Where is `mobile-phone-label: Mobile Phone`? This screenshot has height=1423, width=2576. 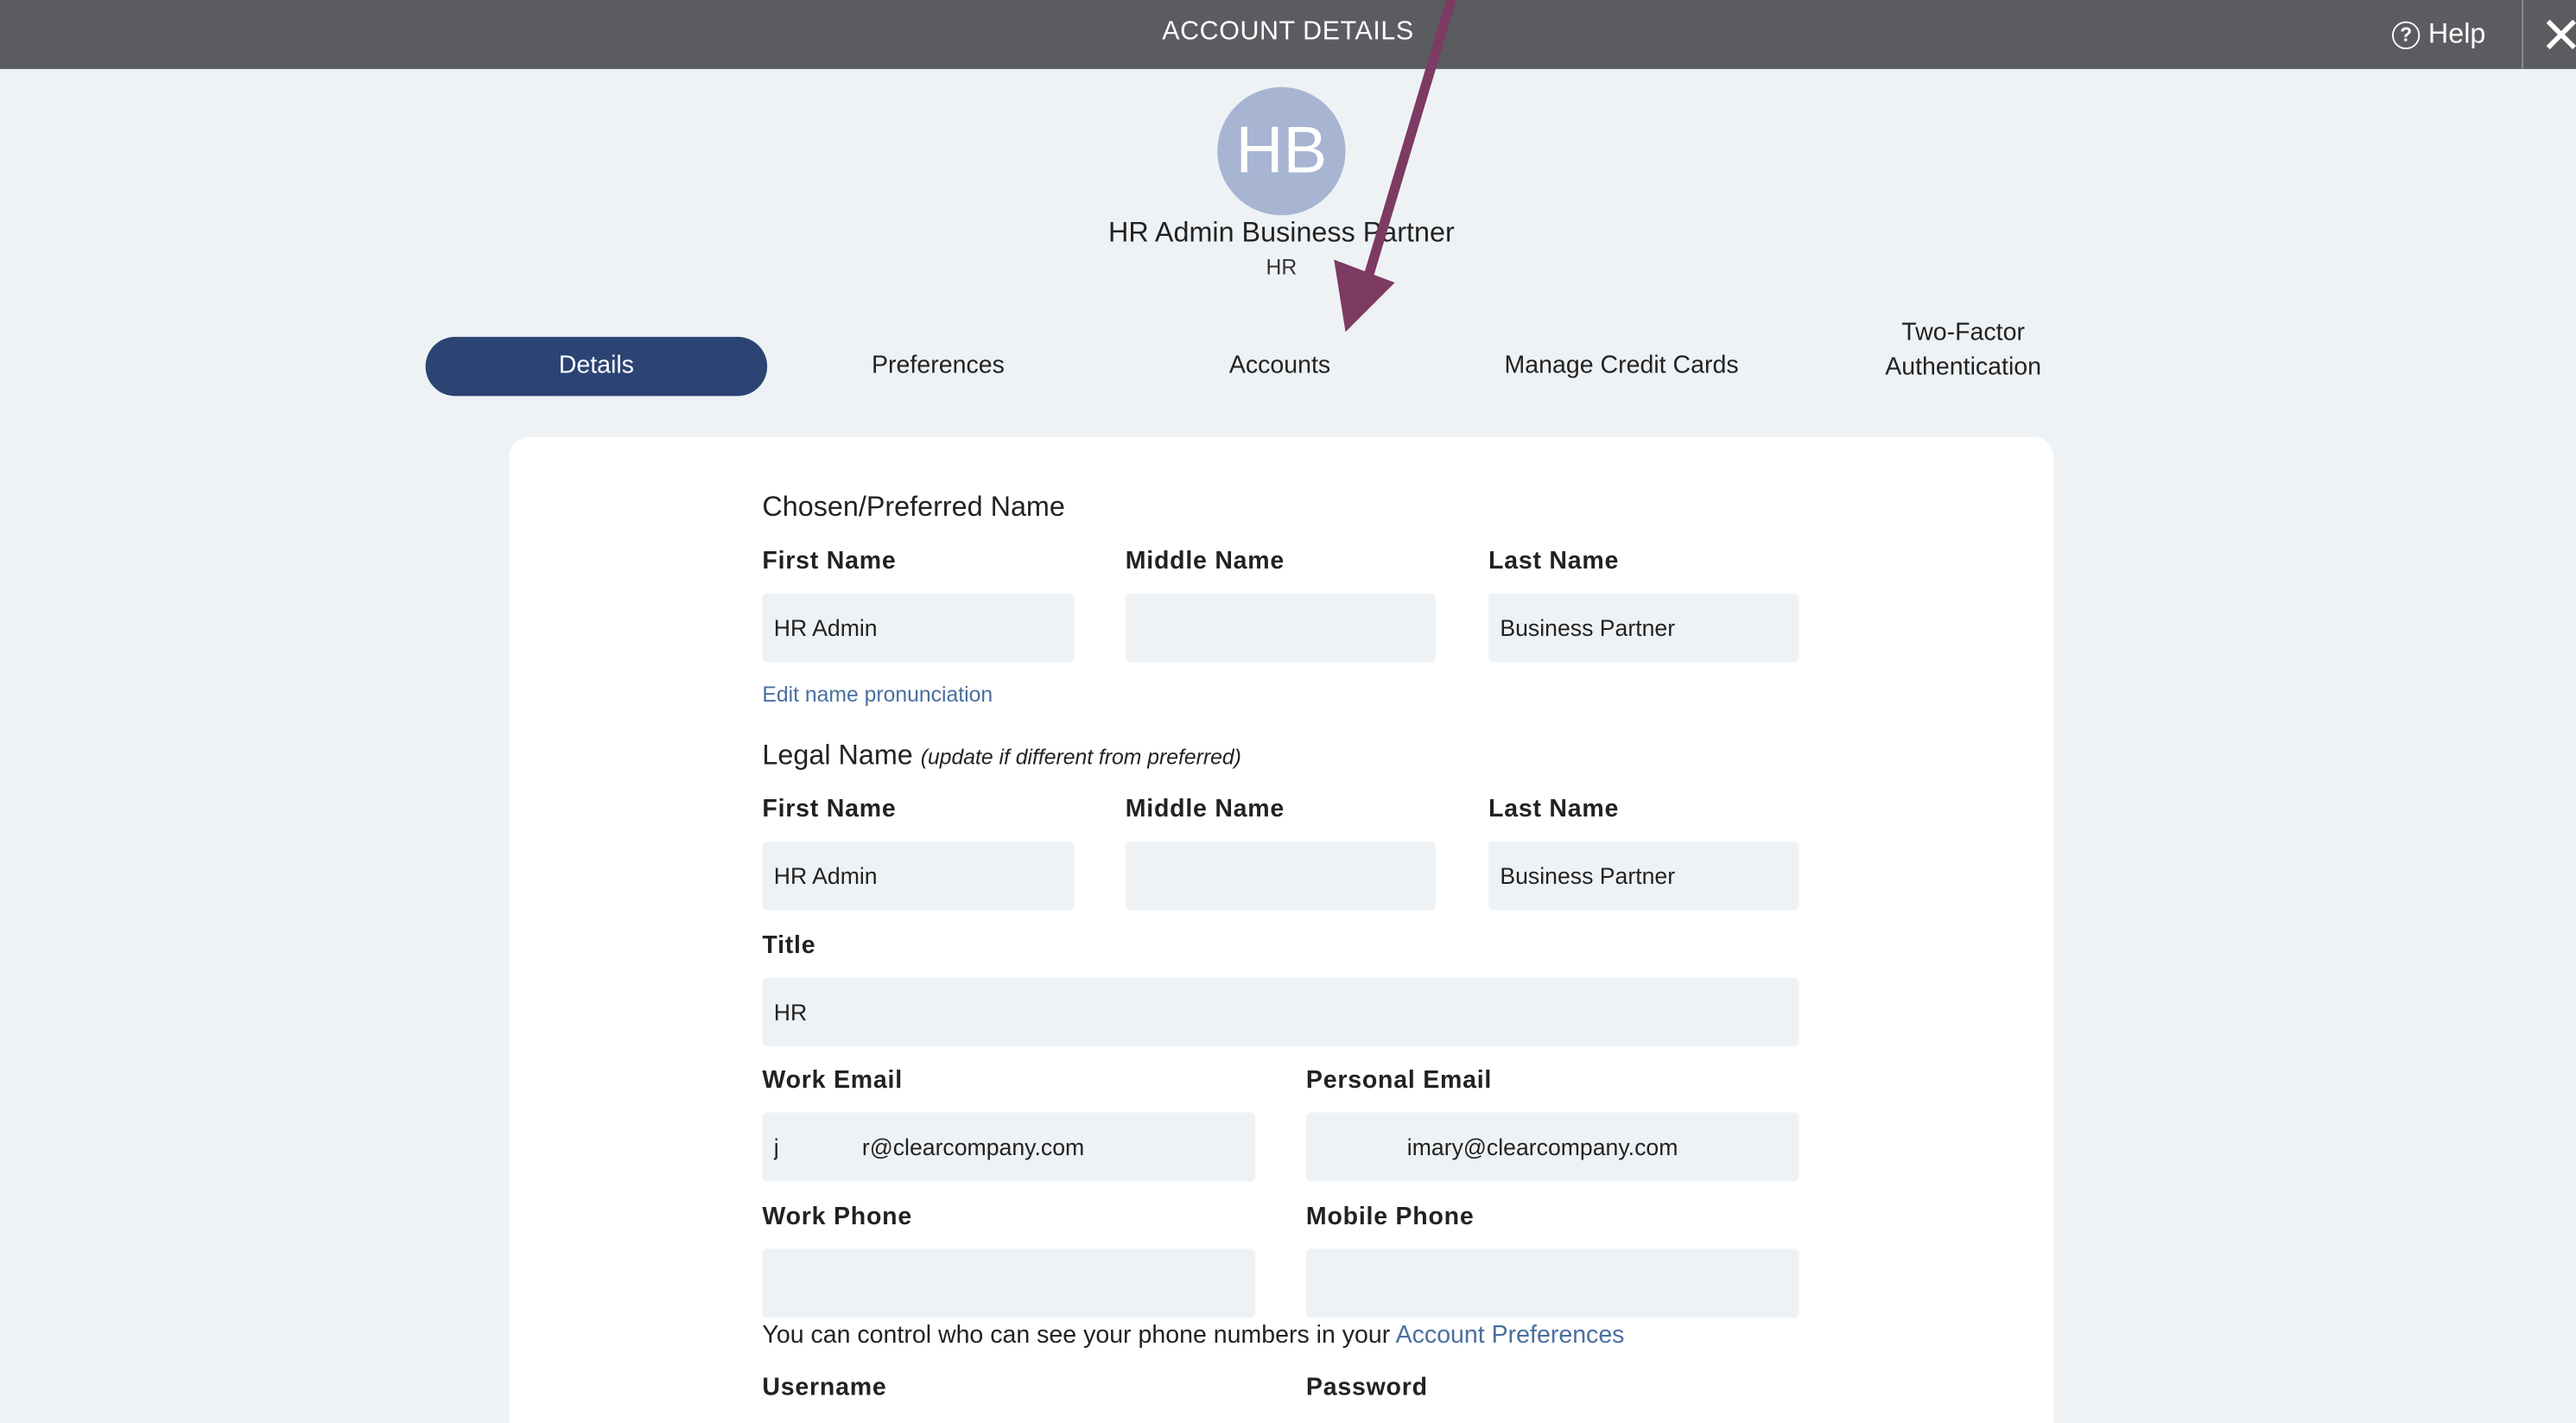
mobile-phone-label: Mobile Phone is located at coordinates (1390, 1217).